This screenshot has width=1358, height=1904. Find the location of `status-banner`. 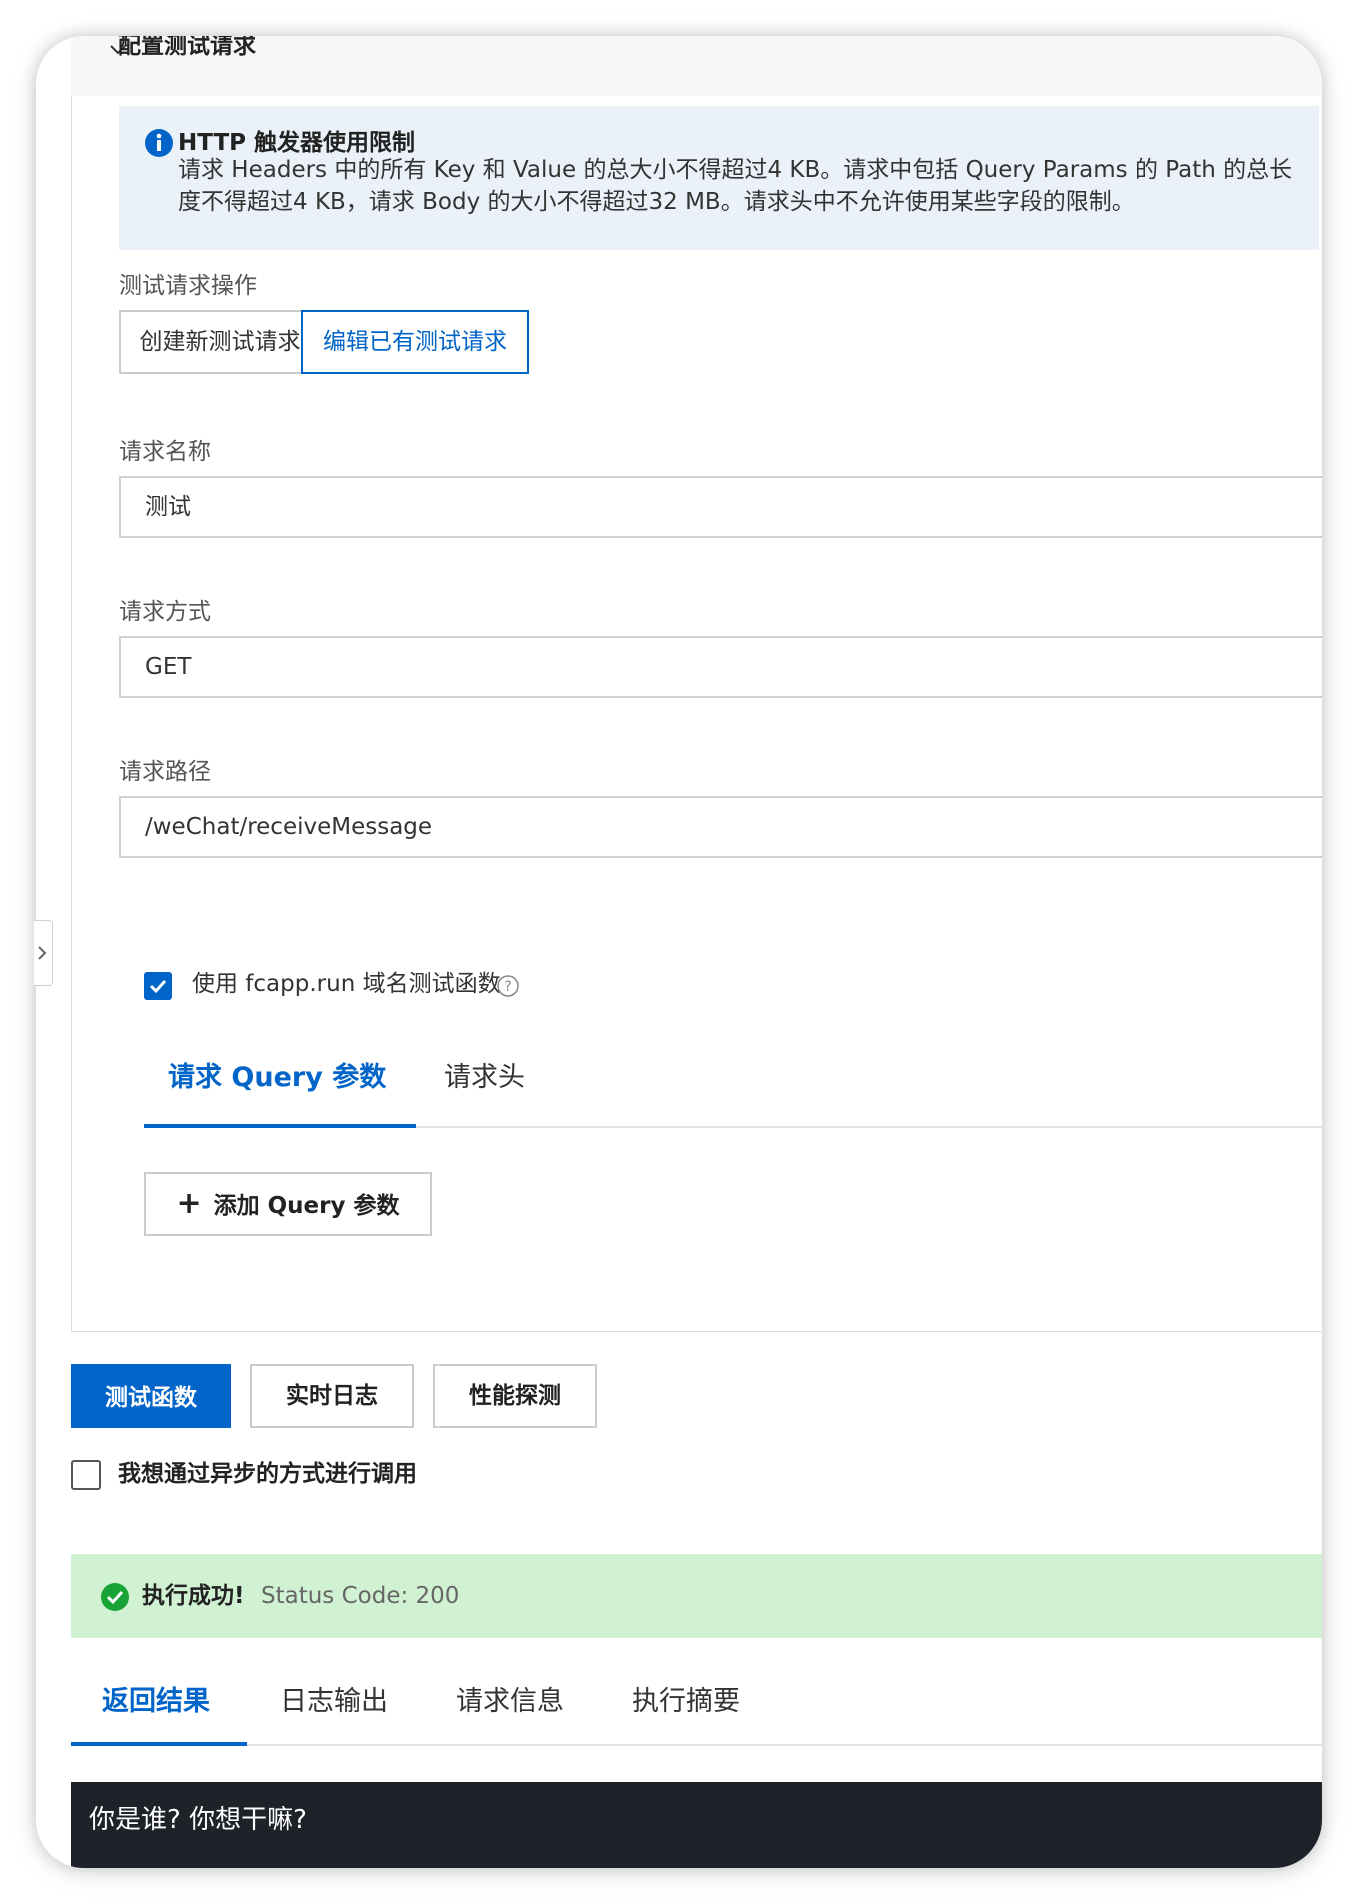

status-banner is located at coordinates (696, 1596).